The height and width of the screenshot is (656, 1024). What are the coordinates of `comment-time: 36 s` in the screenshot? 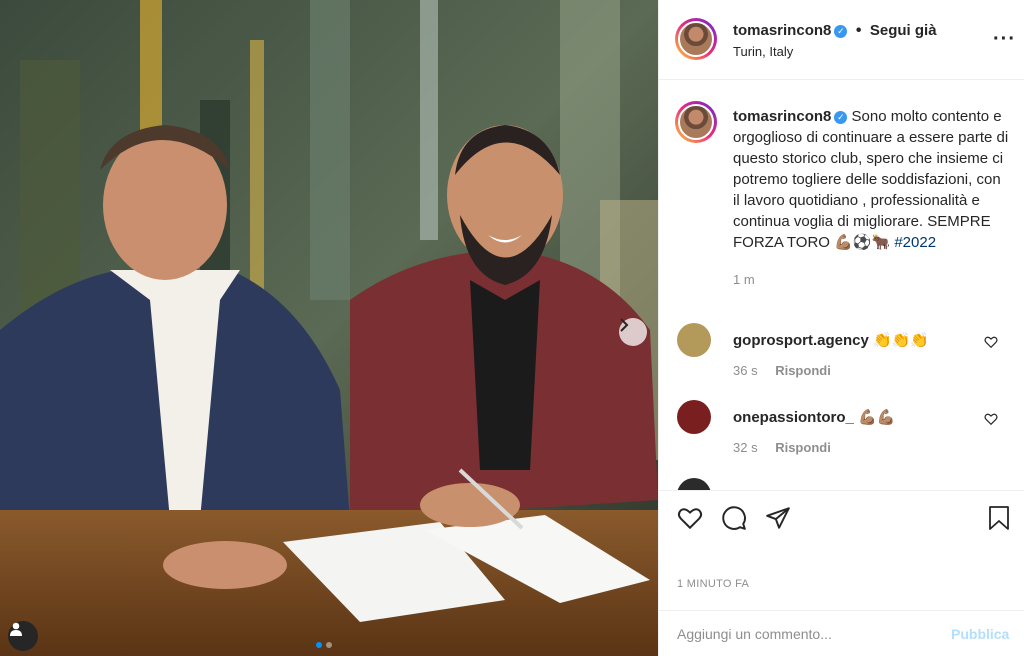 It's located at (745, 370).